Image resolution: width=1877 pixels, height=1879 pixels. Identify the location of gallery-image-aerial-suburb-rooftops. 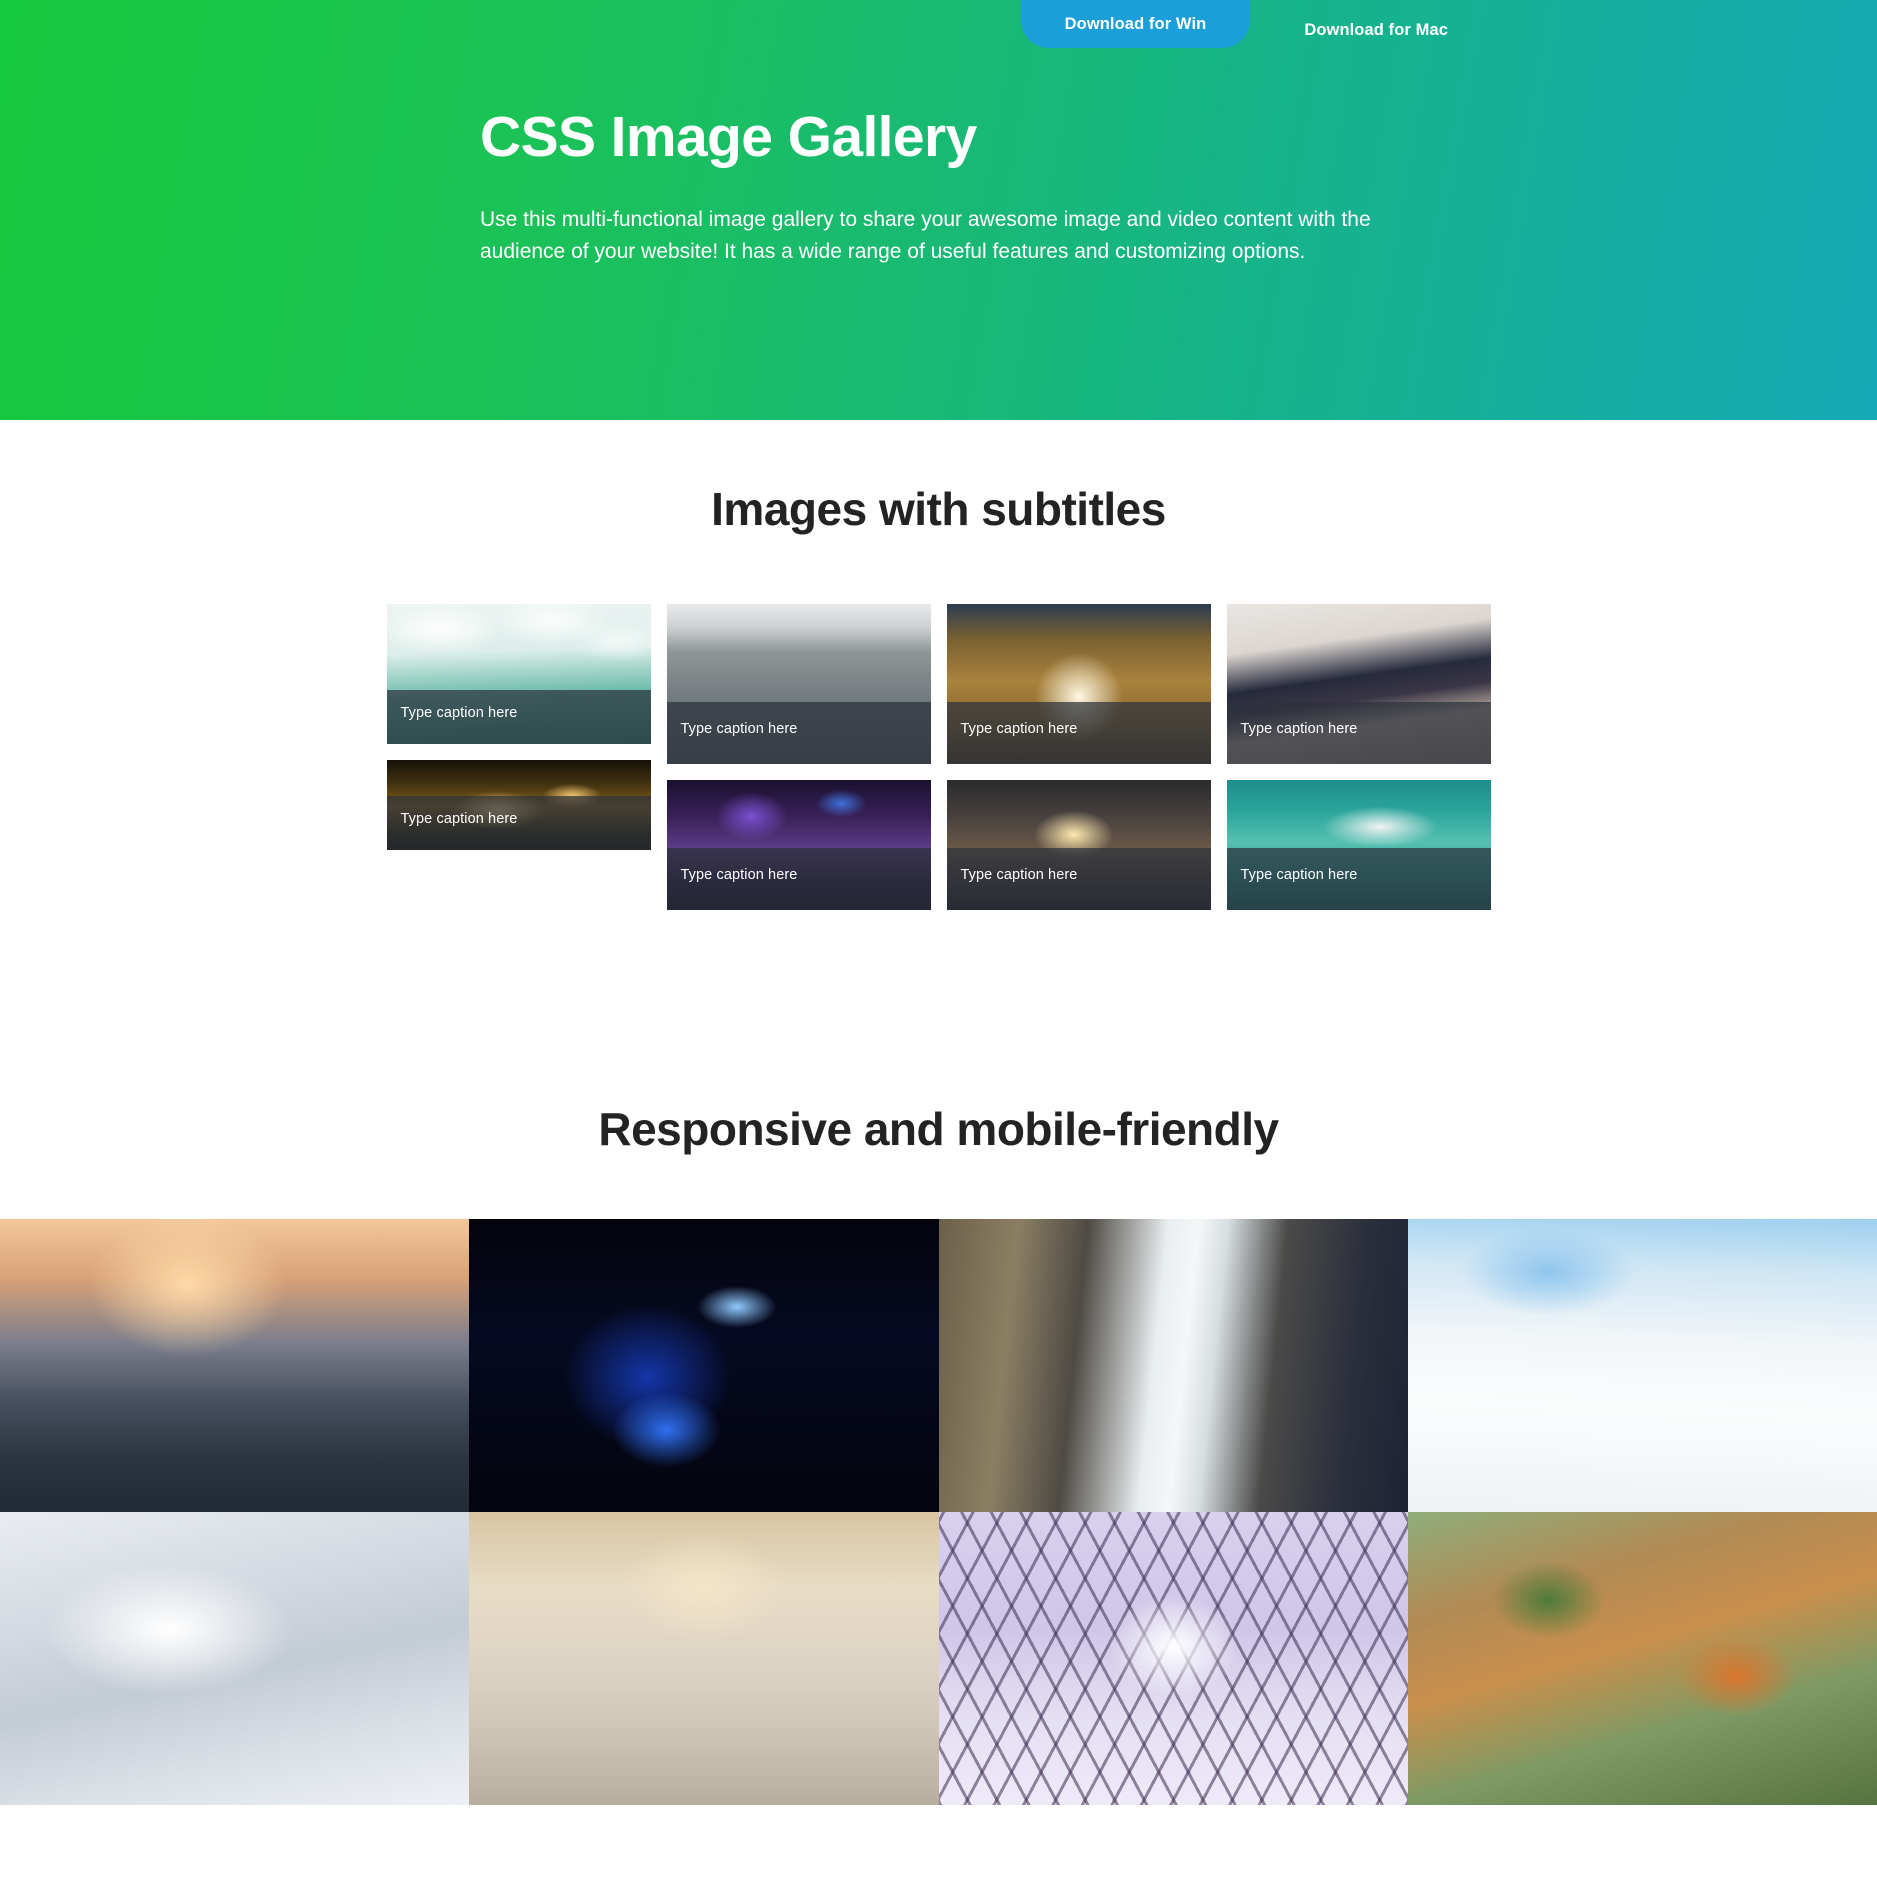
(1642, 1658).